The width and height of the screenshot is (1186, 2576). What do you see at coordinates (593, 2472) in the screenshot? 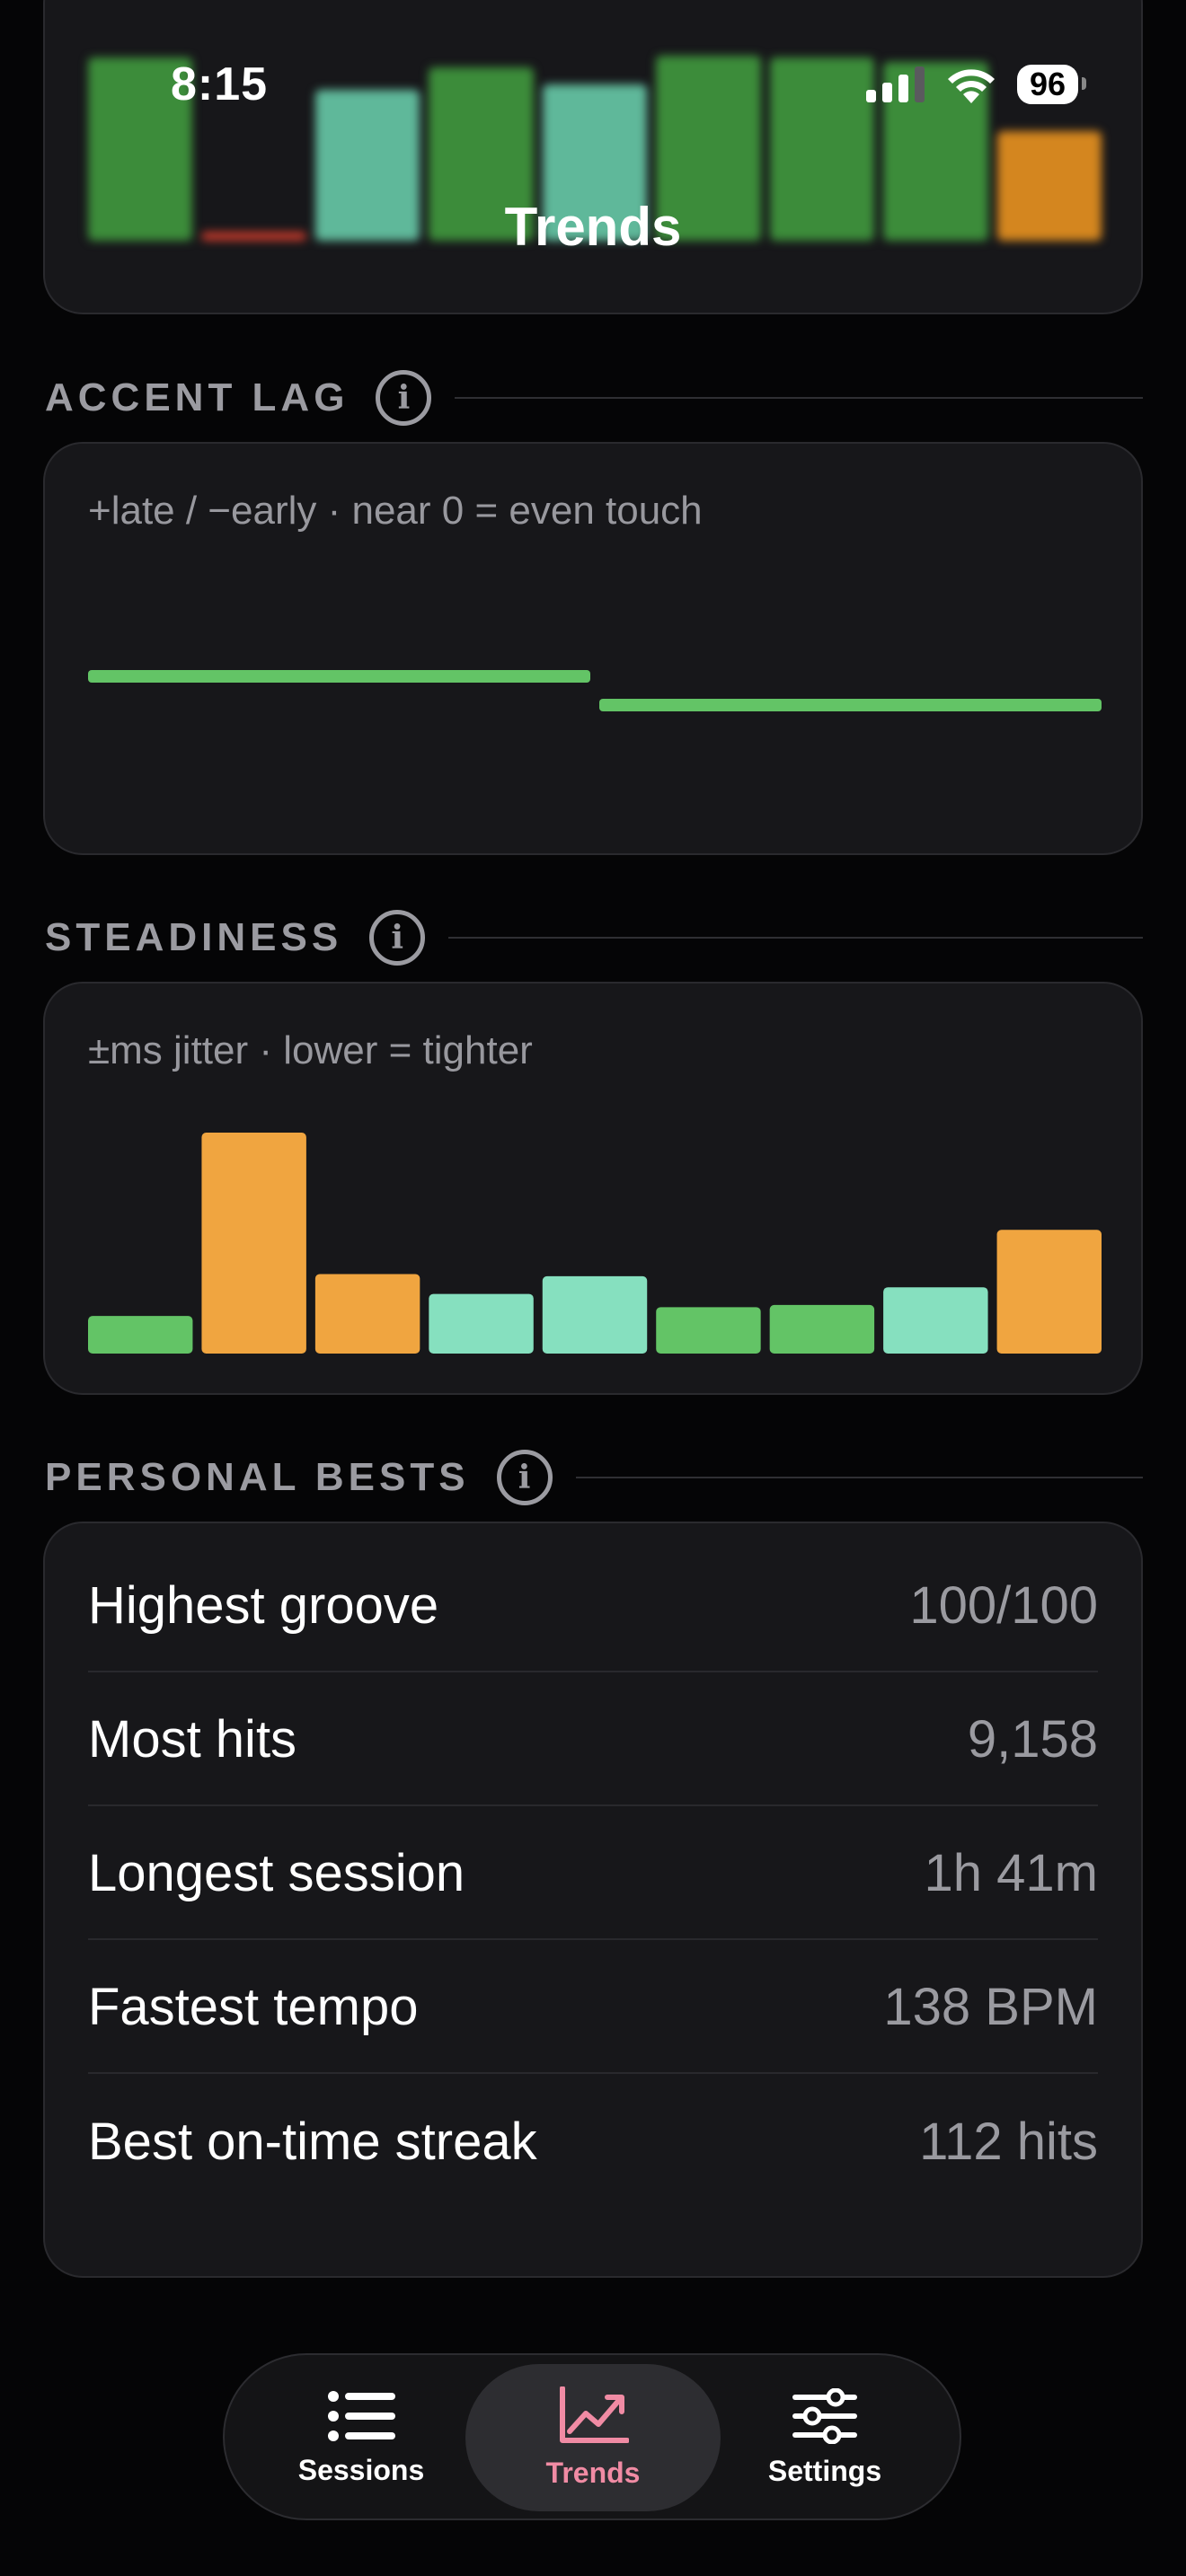
I see `tab-label: Trends` at bounding box center [593, 2472].